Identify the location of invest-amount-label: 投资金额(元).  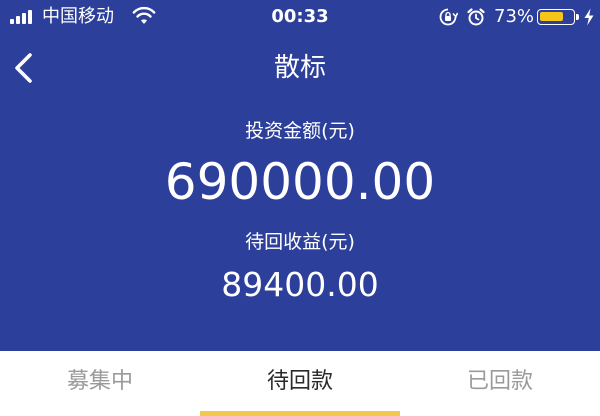
(300, 131).